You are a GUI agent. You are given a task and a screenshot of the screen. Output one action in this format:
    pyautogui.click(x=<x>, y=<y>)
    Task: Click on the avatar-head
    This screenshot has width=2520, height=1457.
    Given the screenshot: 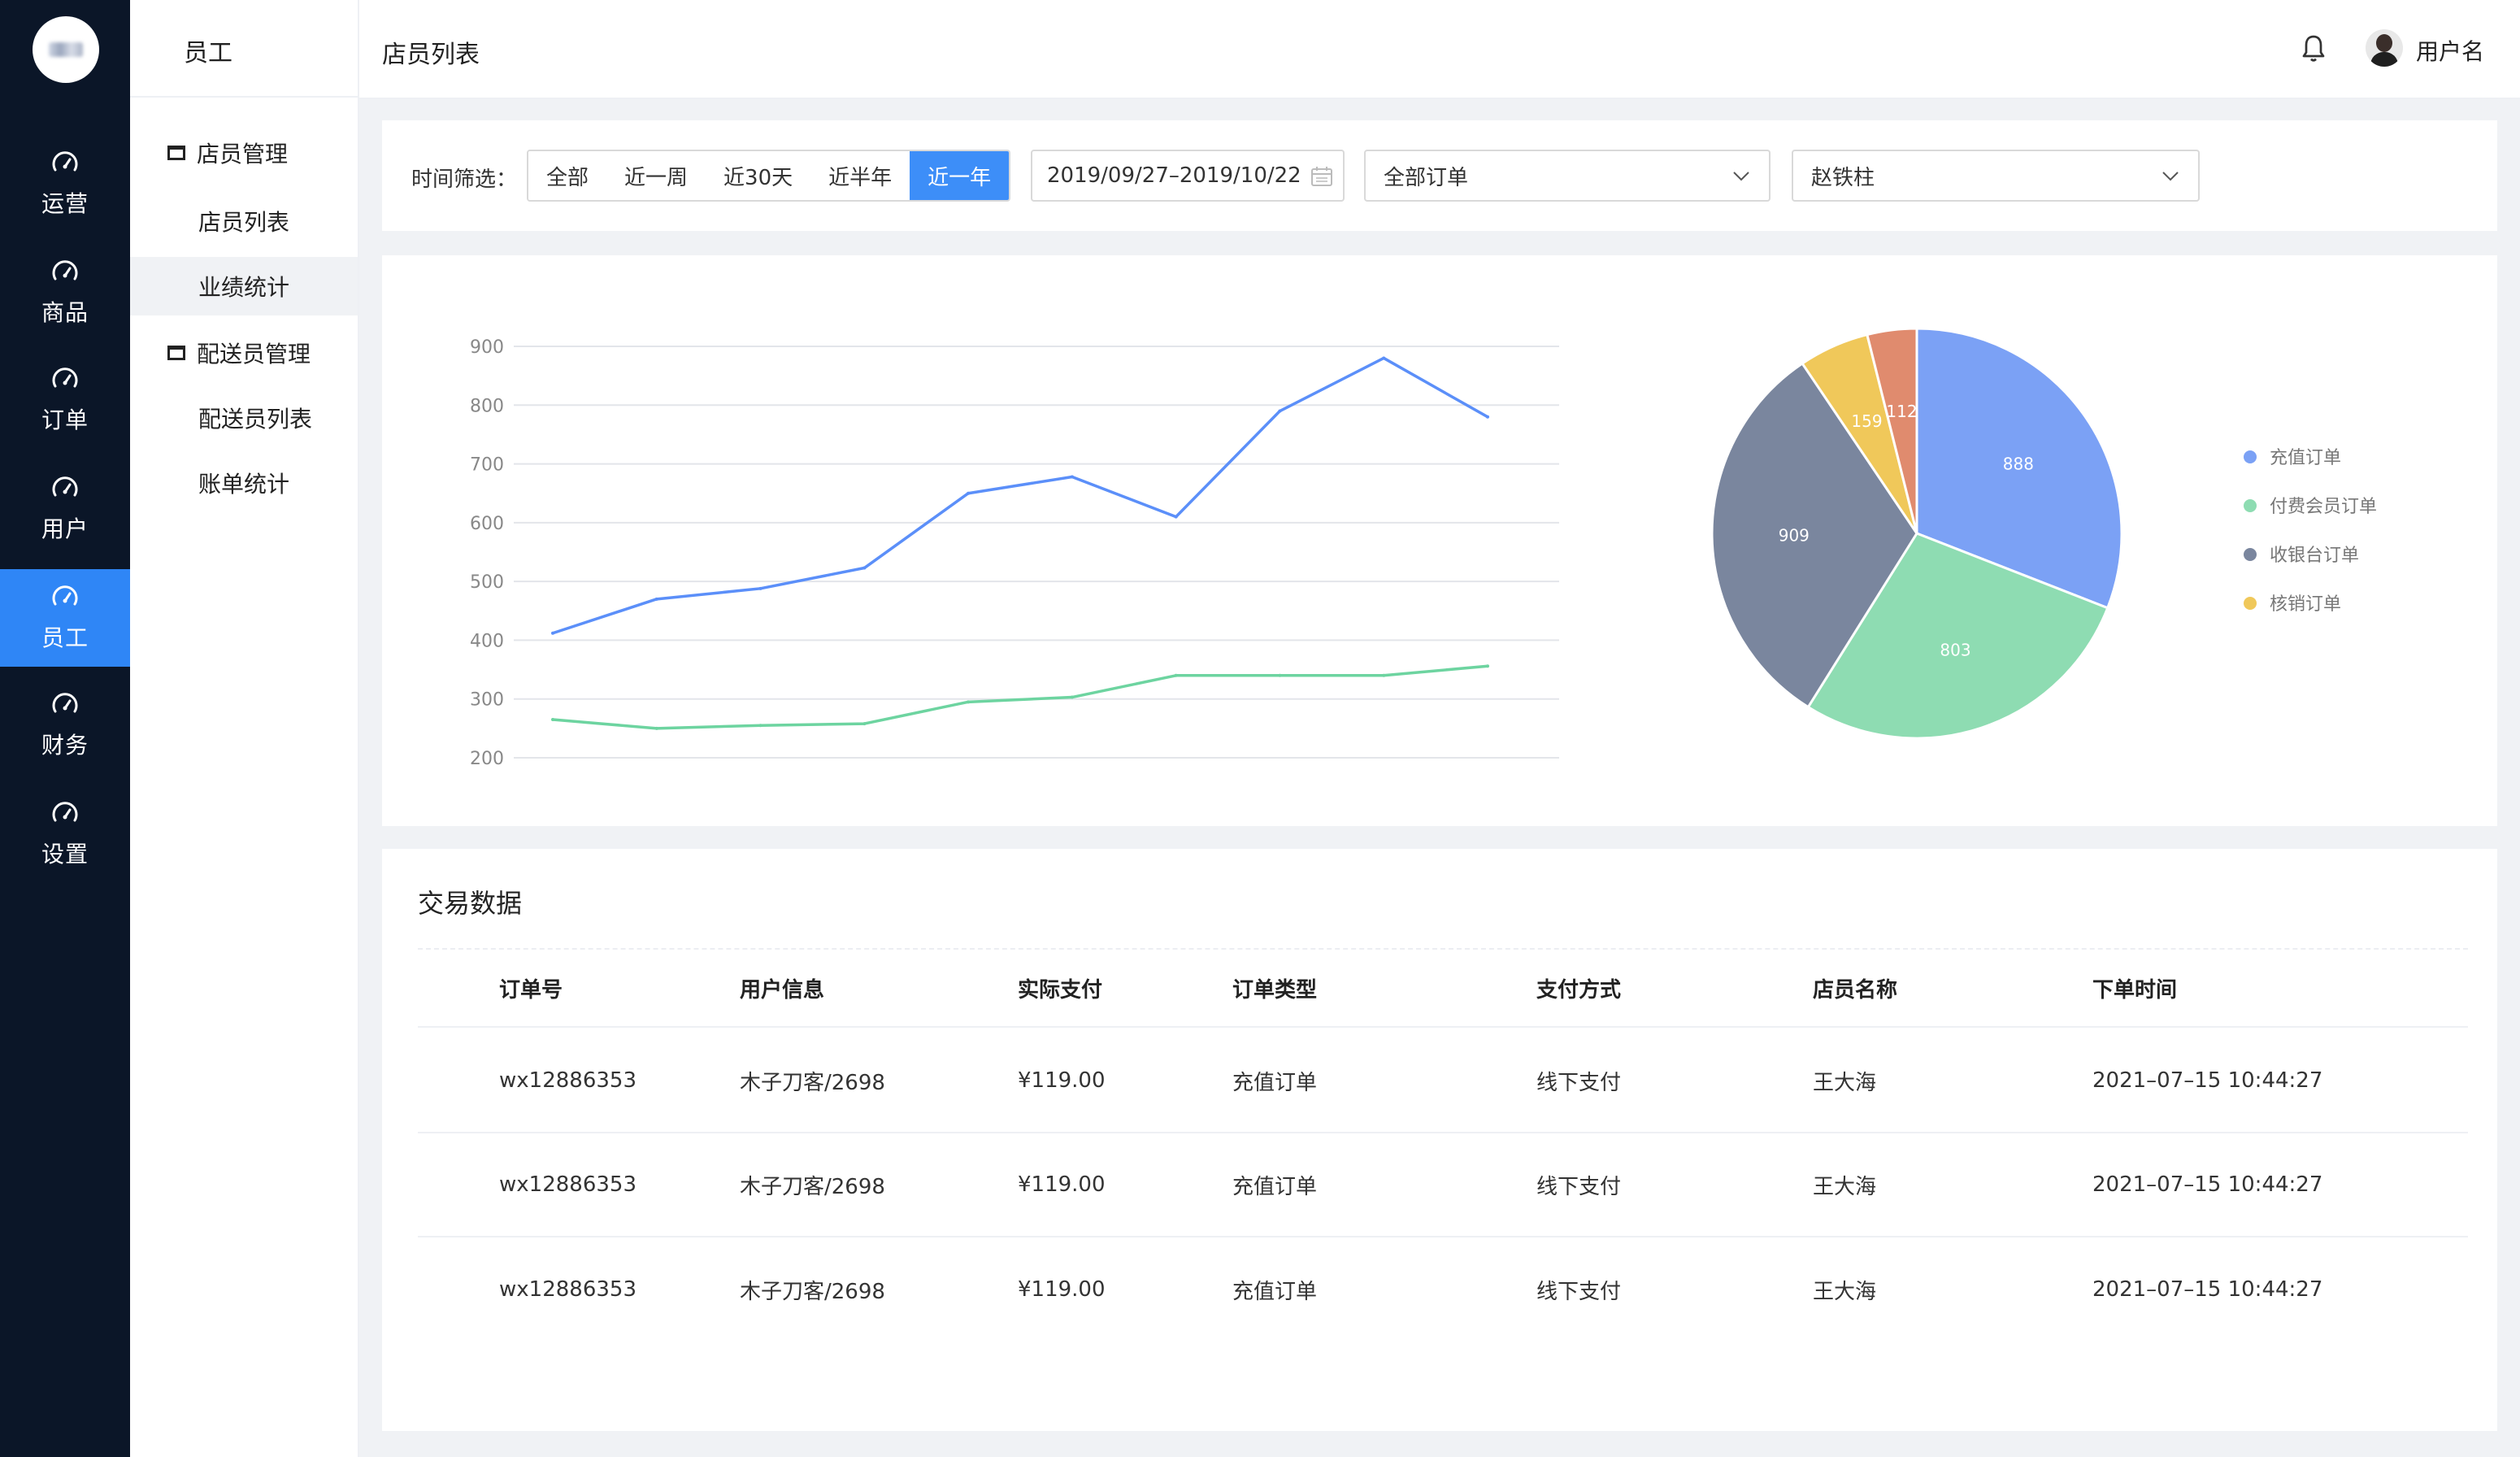 What is the action you would take?
    pyautogui.click(x=2384, y=43)
    